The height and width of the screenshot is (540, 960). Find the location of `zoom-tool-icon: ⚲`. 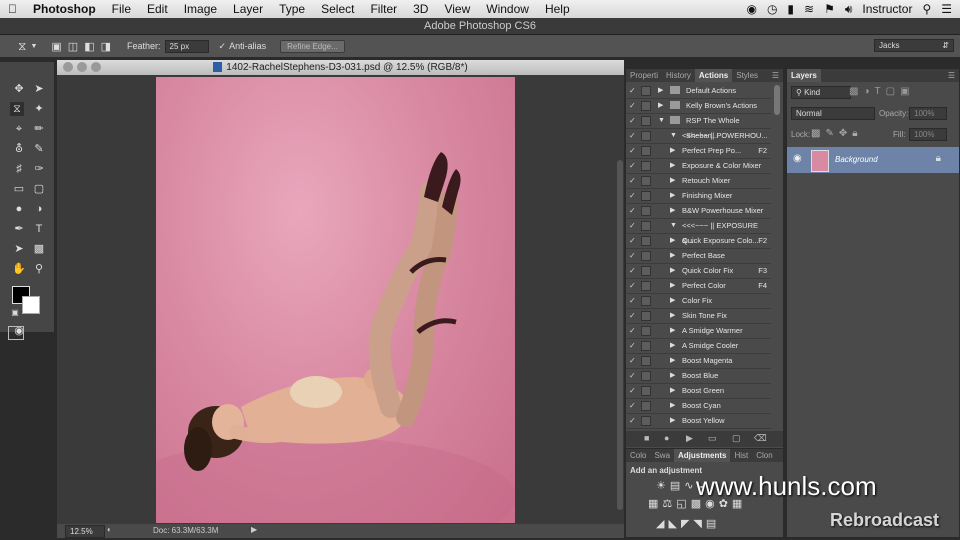

zoom-tool-icon: ⚲ is located at coordinates (39, 269).